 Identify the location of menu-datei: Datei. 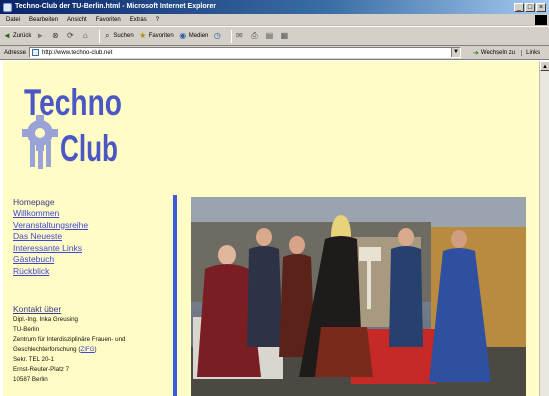
(13, 19).